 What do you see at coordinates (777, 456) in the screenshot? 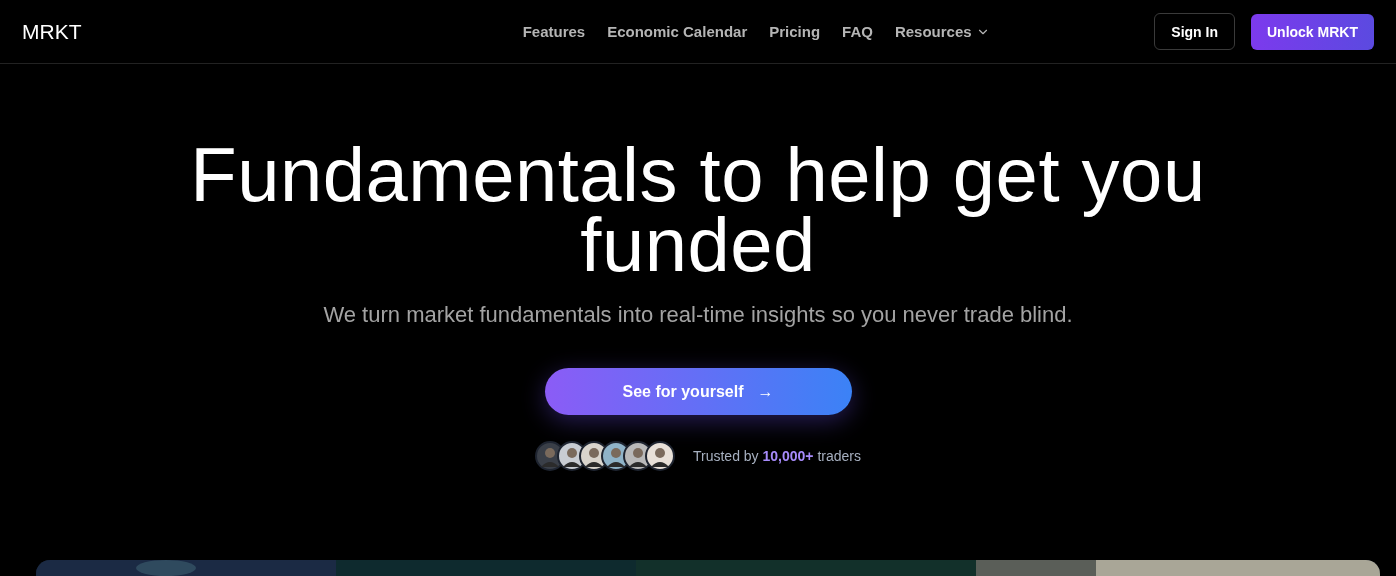
I see `trust-text: Trusted by 10,000+ traders` at bounding box center [777, 456].